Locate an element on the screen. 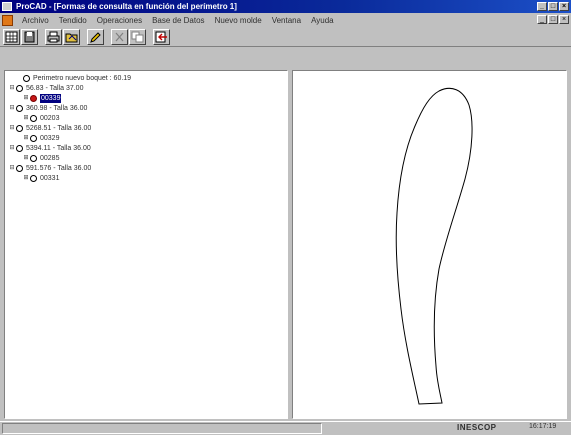  cut-button is located at coordinates (119, 36).